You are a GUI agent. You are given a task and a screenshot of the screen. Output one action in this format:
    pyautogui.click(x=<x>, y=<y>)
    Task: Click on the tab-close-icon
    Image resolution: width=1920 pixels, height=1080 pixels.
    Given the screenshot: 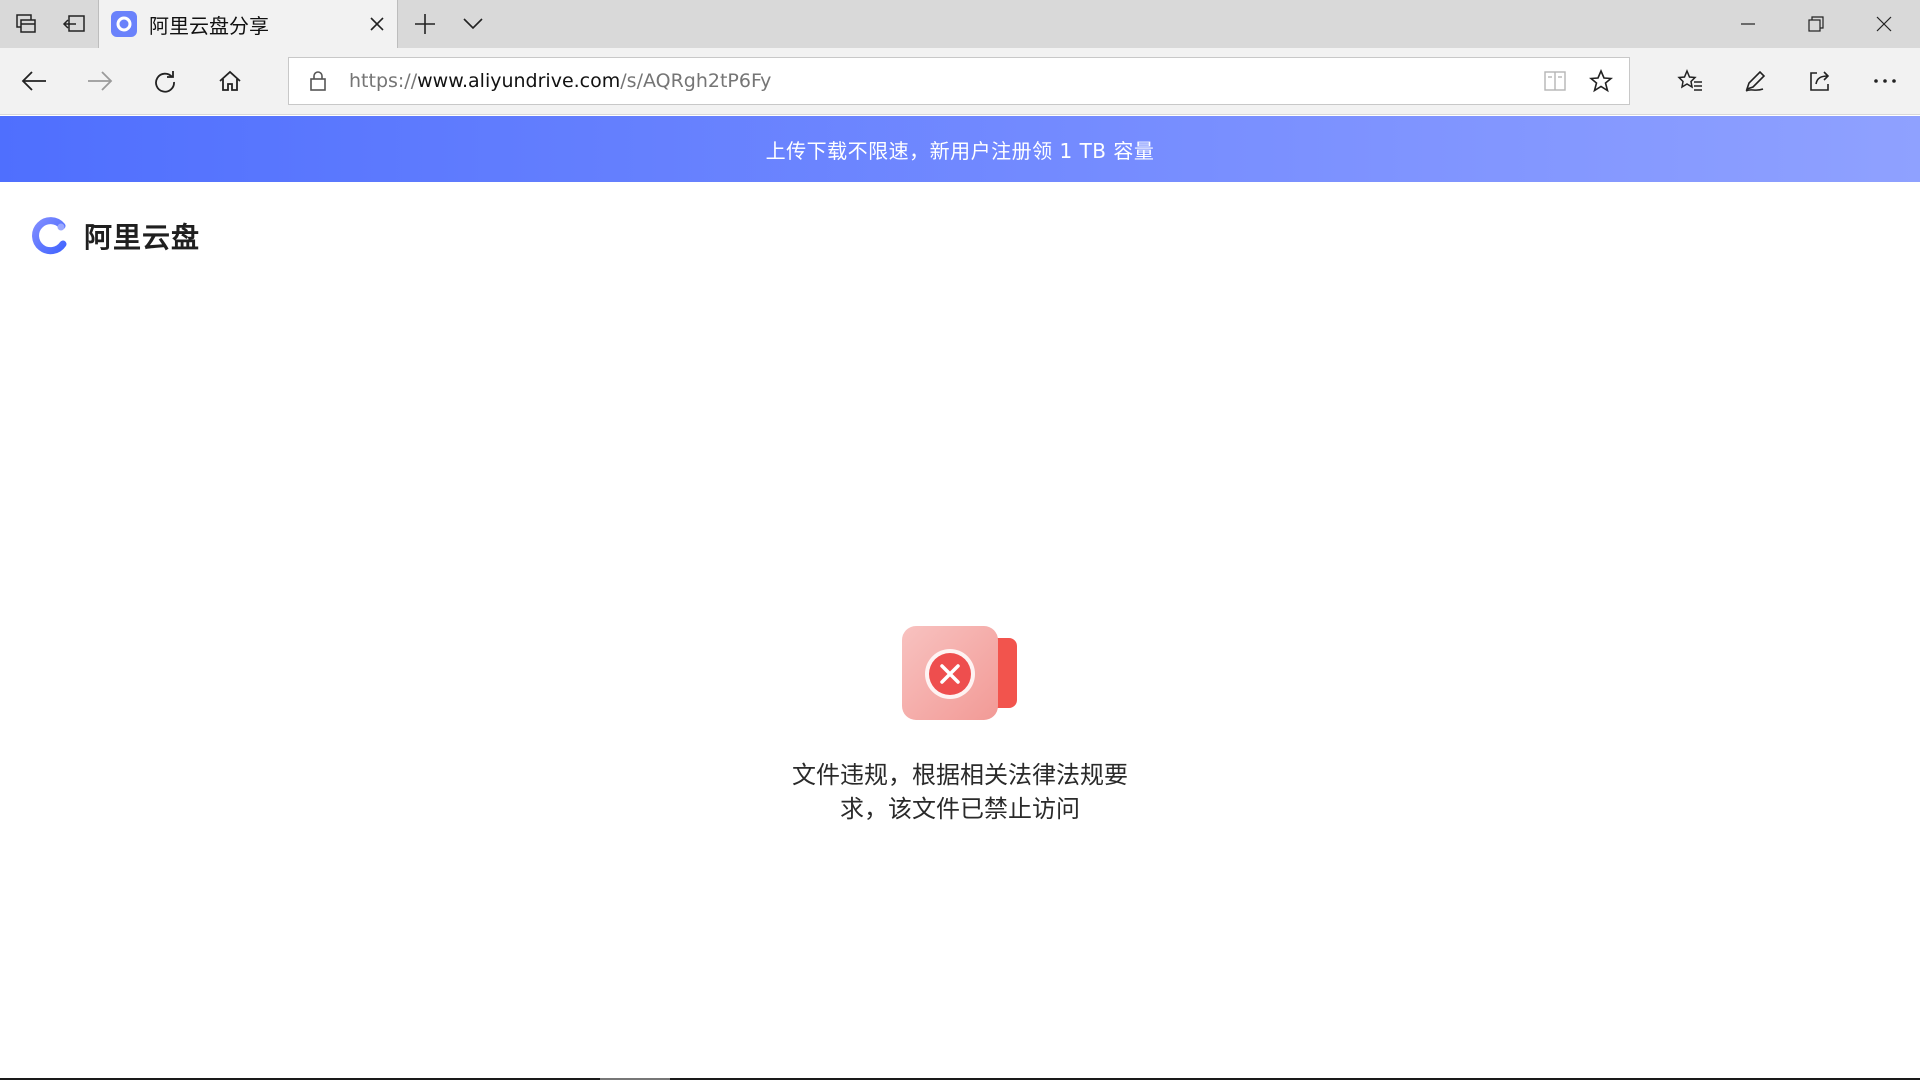 What is the action you would take?
    pyautogui.click(x=377, y=24)
    